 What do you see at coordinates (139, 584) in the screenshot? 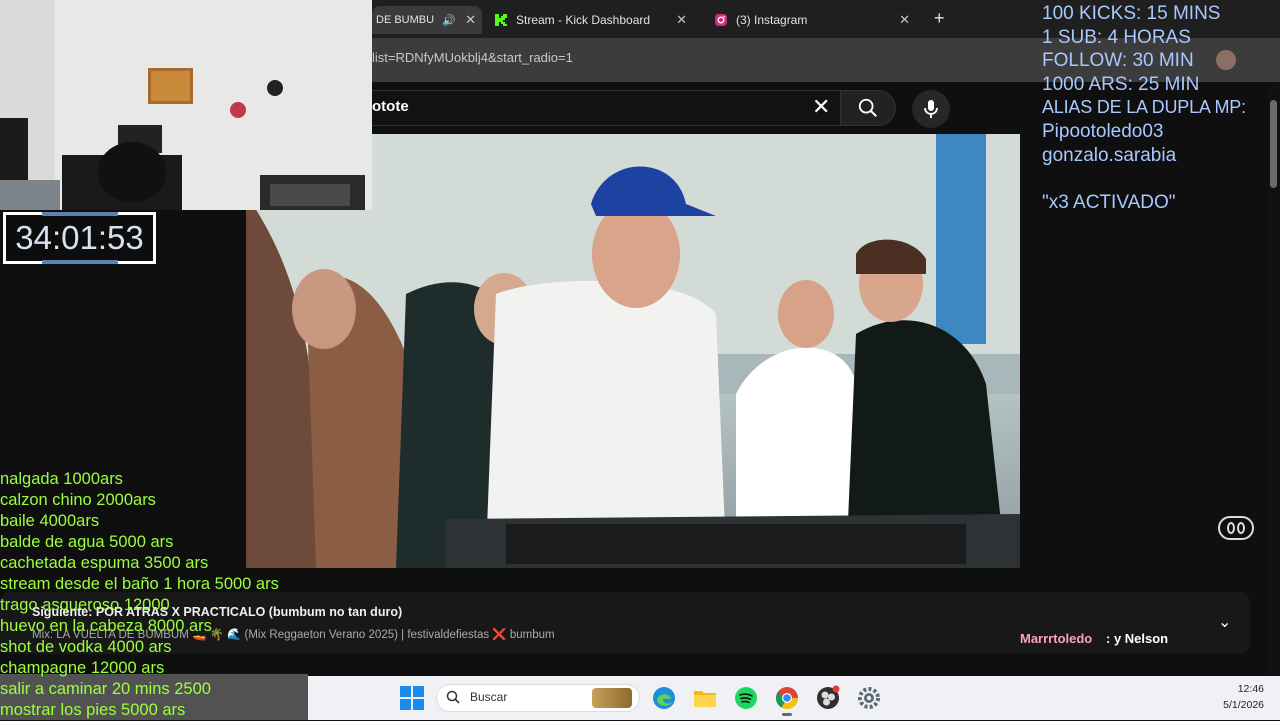
I see `price-item: stream desde el baño 1 hora 5000 ars` at bounding box center [139, 584].